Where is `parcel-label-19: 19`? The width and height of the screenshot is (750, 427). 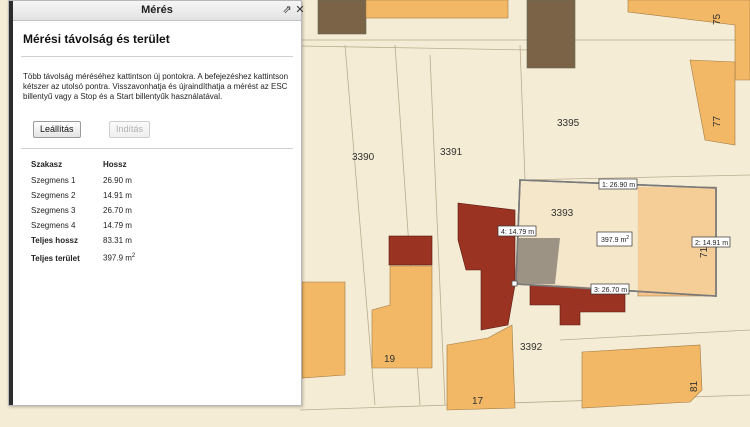
parcel-label-19: 19 is located at coordinates (390, 359).